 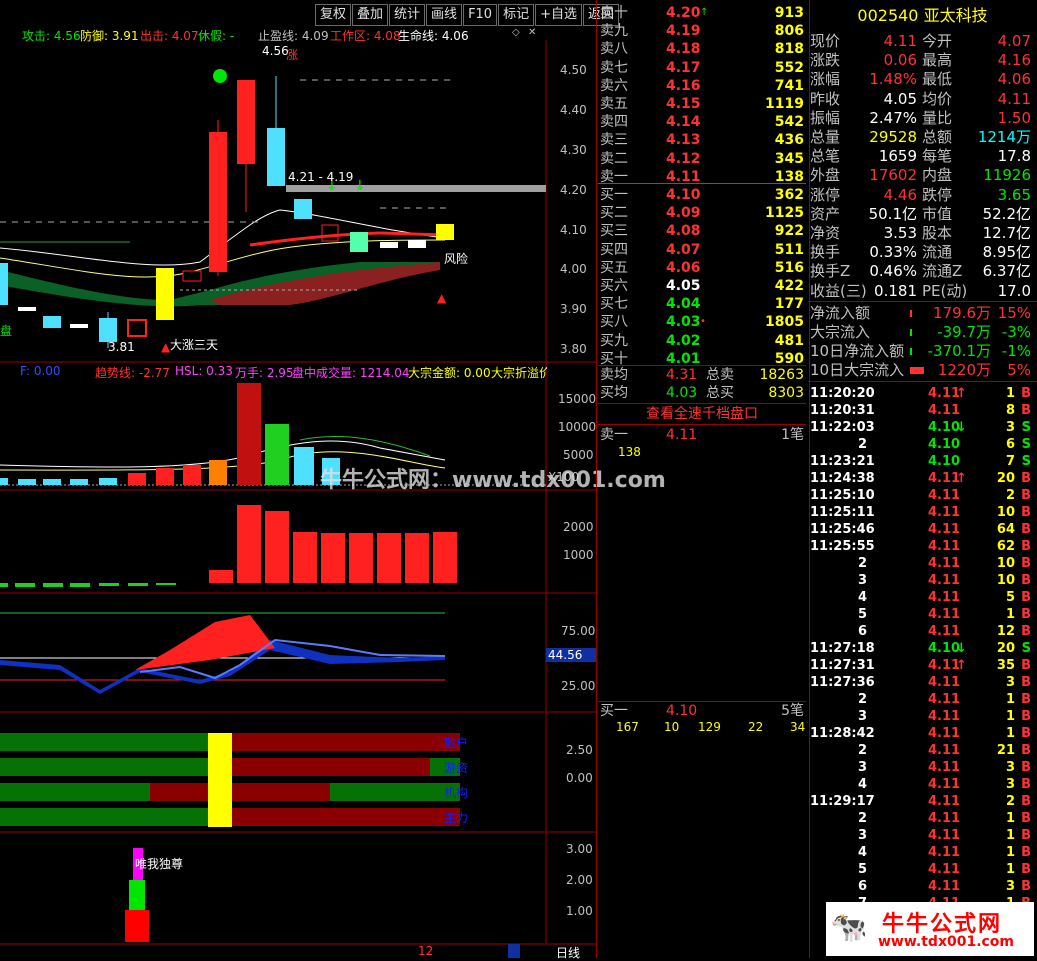 I want to click on vol-axis-3: 5000, so click(x=578, y=455).